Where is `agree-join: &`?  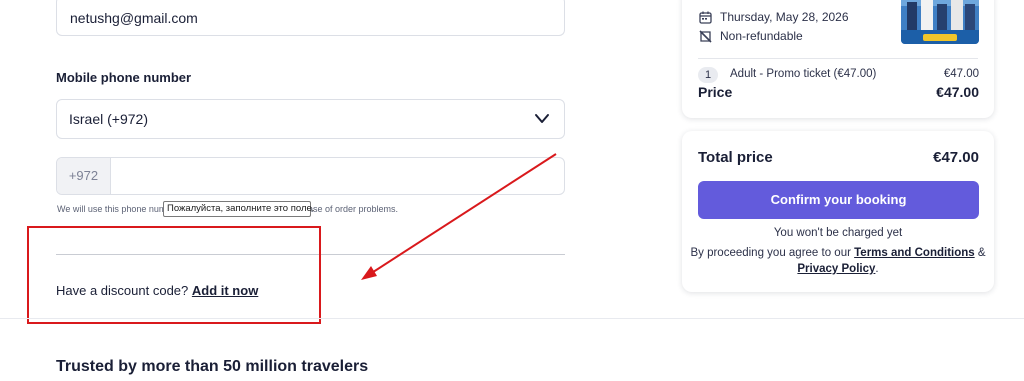
agree-join: & is located at coordinates (980, 253).